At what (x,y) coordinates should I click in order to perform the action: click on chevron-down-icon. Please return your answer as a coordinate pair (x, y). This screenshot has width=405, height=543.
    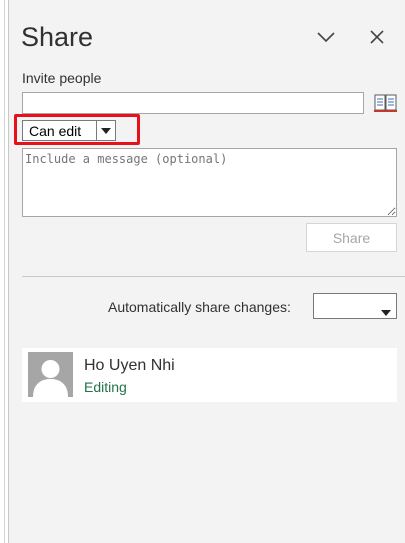
    Looking at the image, I should click on (326, 37).